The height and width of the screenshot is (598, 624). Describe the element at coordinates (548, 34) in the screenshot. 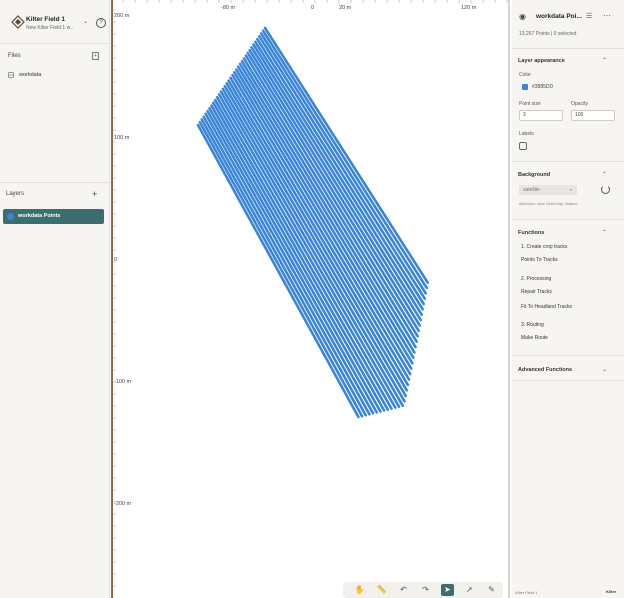

I see `points-count: 13,267 Points | 0 selected` at that location.